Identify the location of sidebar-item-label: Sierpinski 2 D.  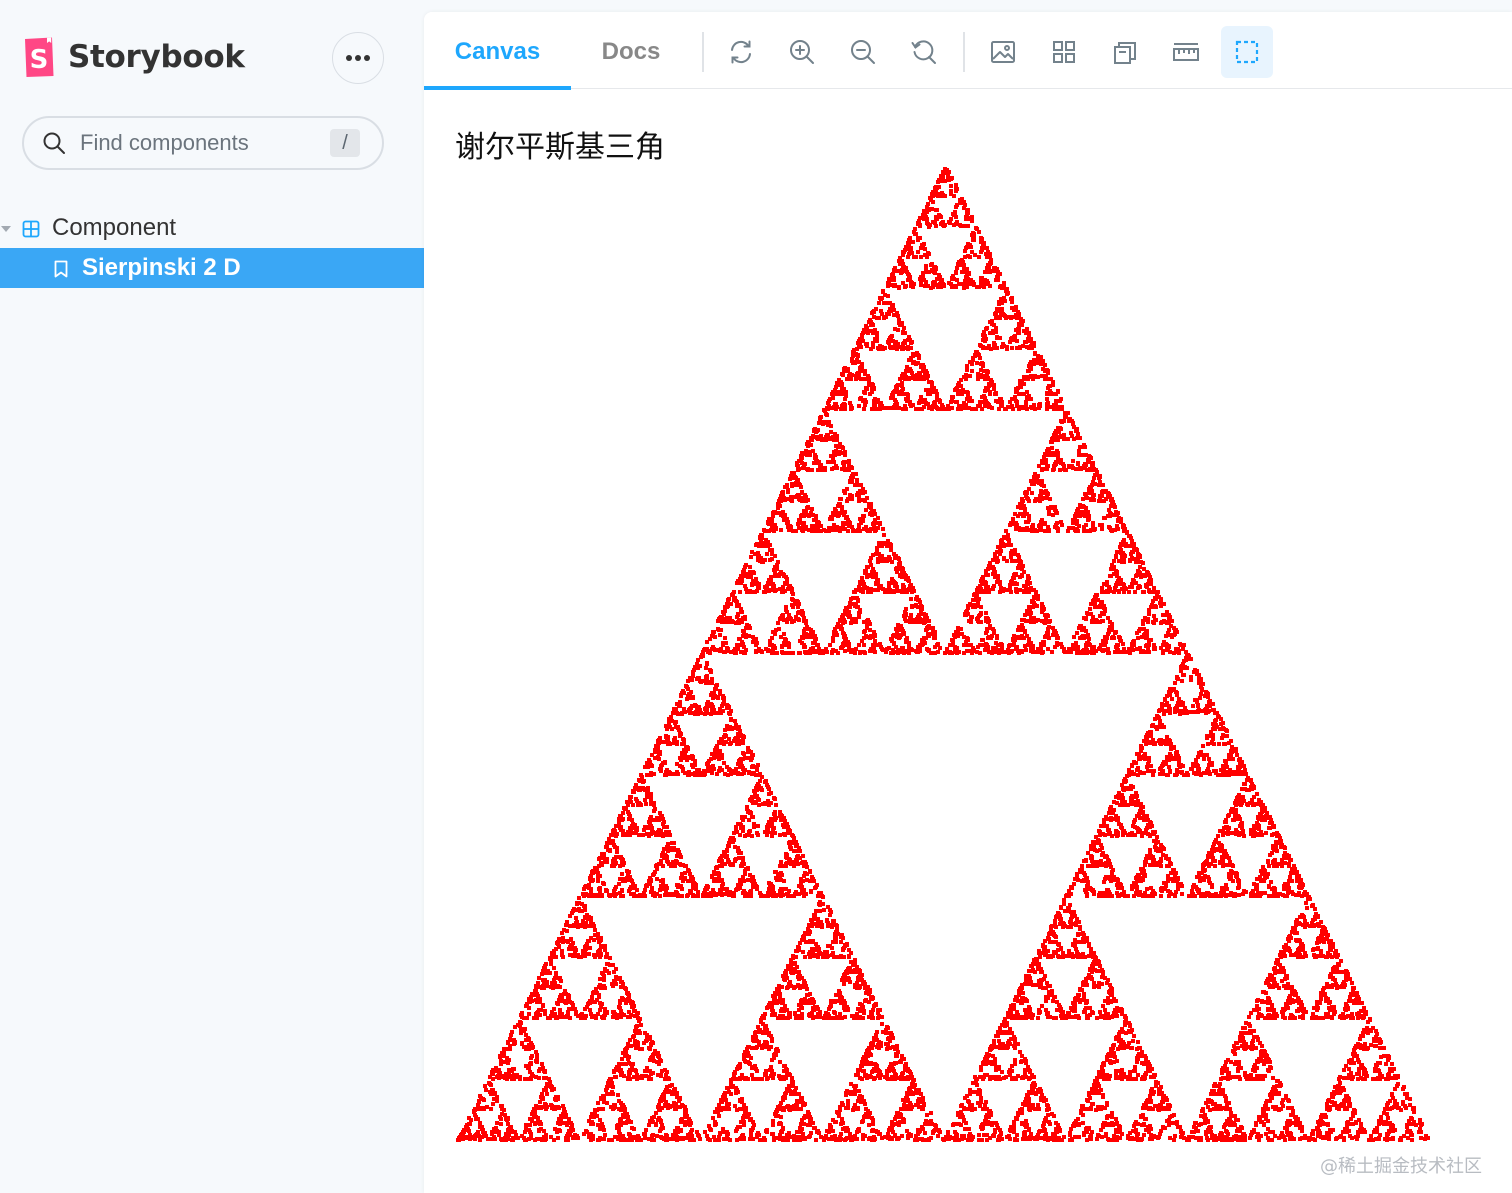
(161, 267).